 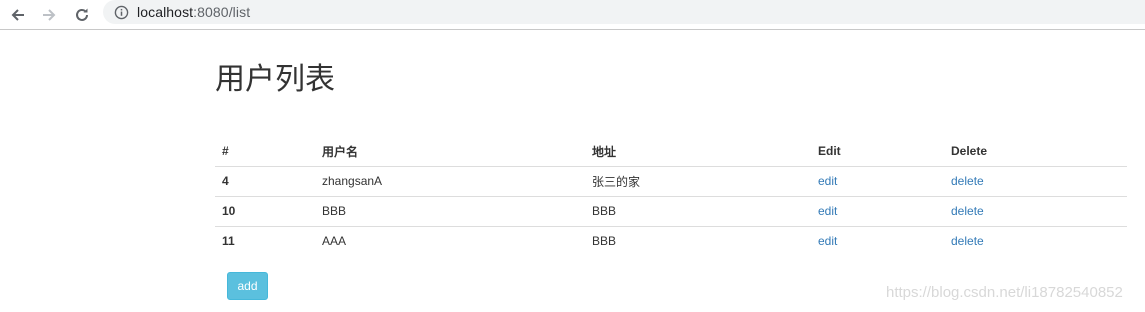 I want to click on address-bar: localhost:8080/list, so click(x=624, y=12).